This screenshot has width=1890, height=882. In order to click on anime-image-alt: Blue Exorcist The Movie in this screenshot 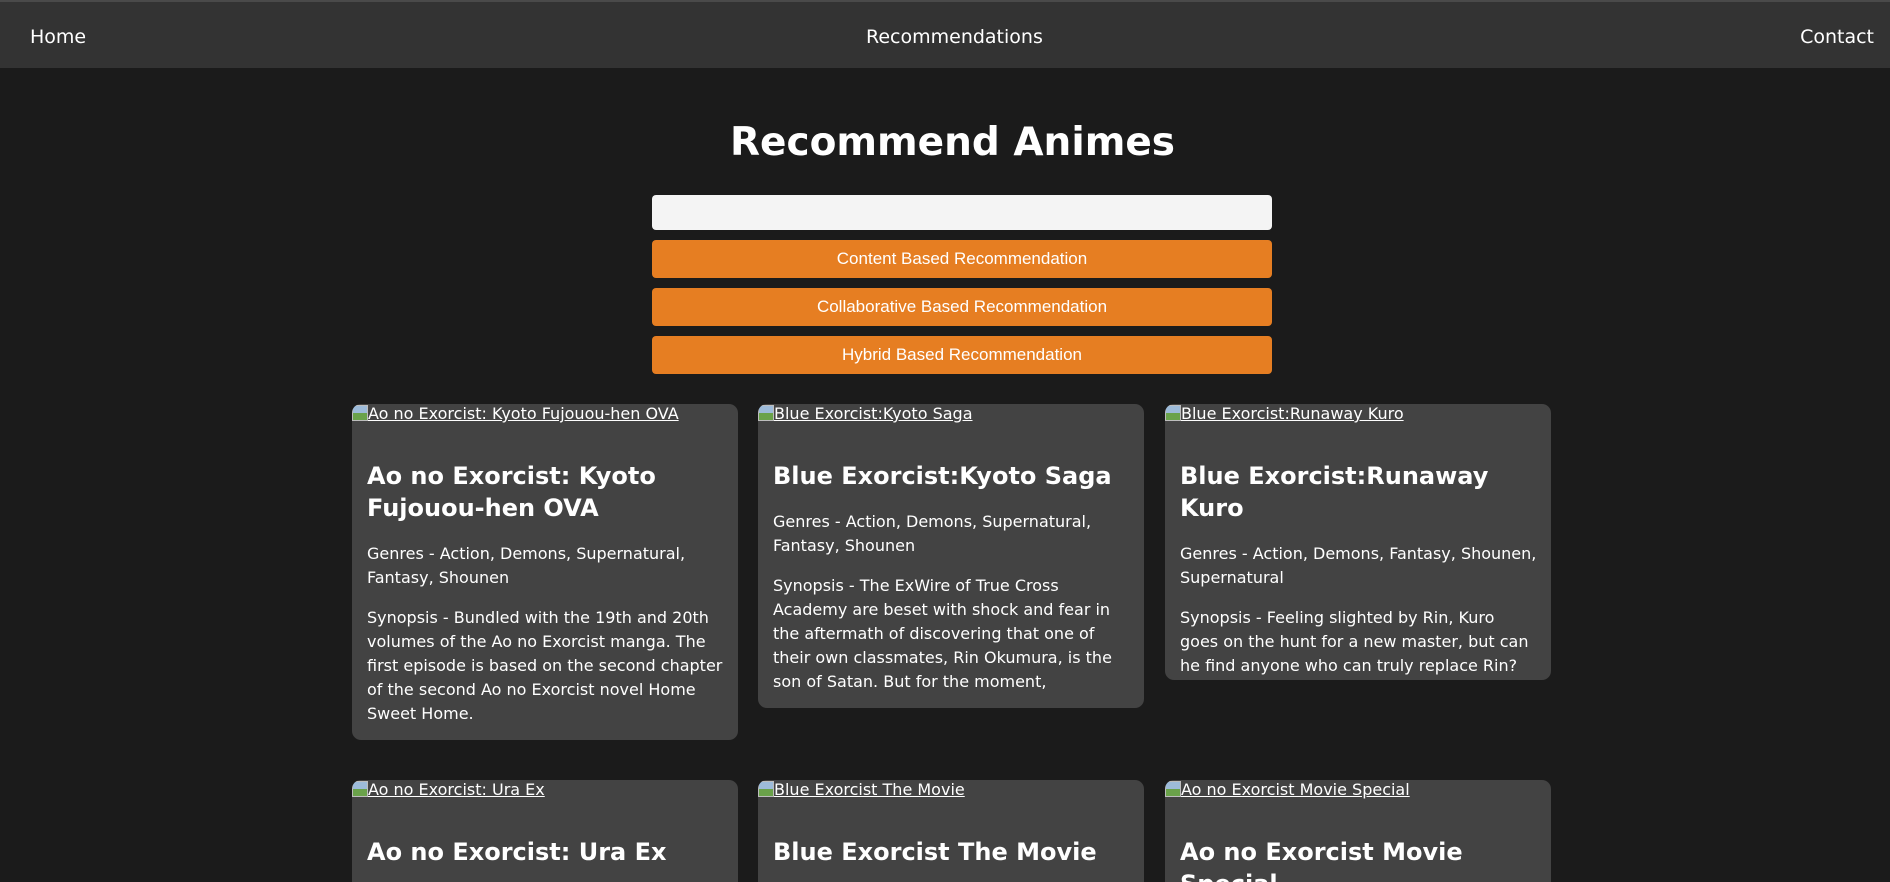, I will do `click(869, 789)`.